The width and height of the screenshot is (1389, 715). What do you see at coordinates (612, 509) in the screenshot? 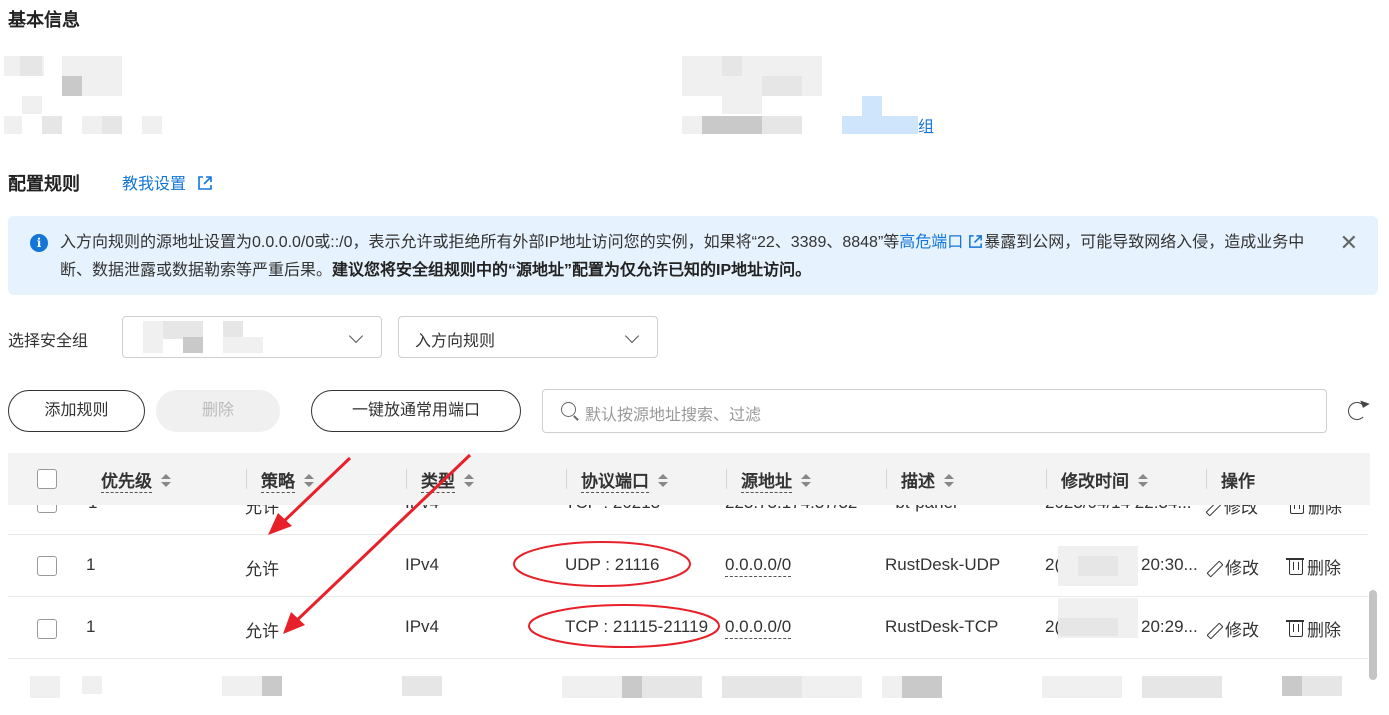
I see `cell-protocol-port: TCP : 20213` at bounding box center [612, 509].